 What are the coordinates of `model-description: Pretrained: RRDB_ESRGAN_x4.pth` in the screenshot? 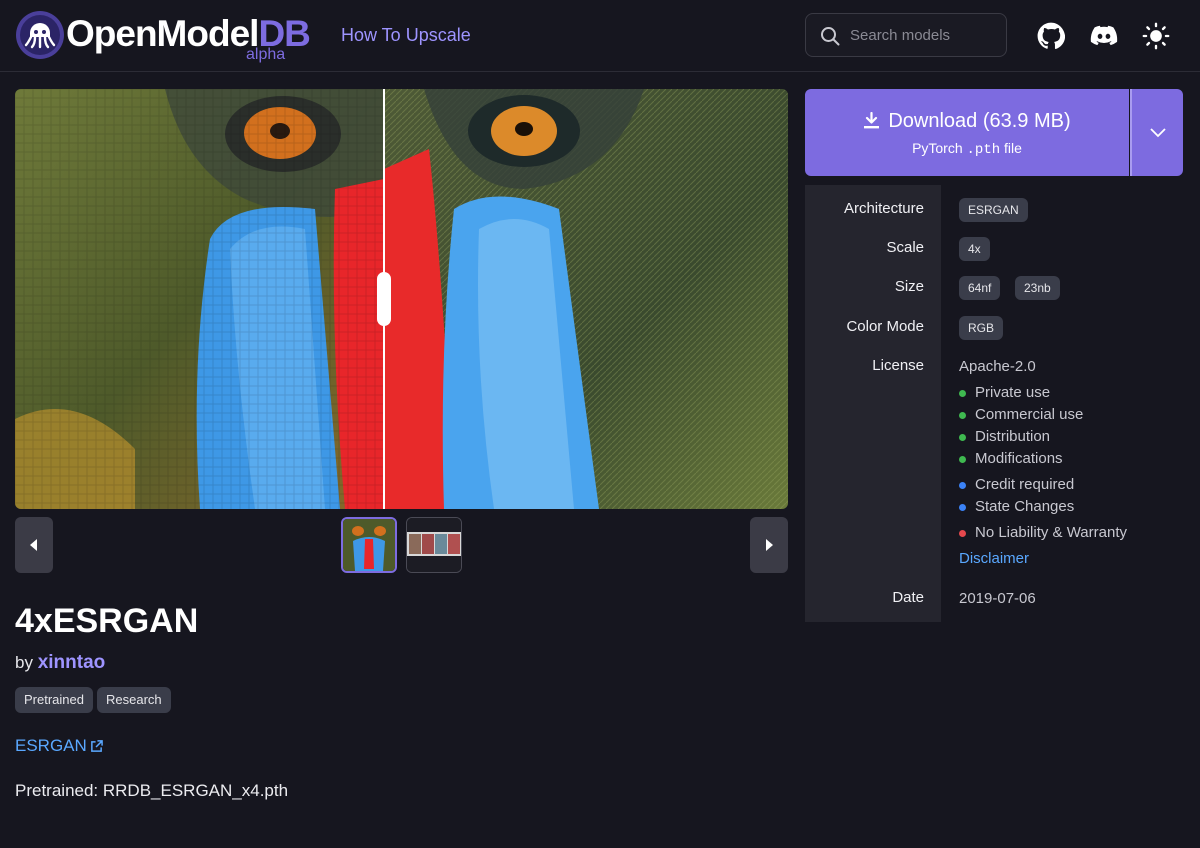 It's located at (152, 790).